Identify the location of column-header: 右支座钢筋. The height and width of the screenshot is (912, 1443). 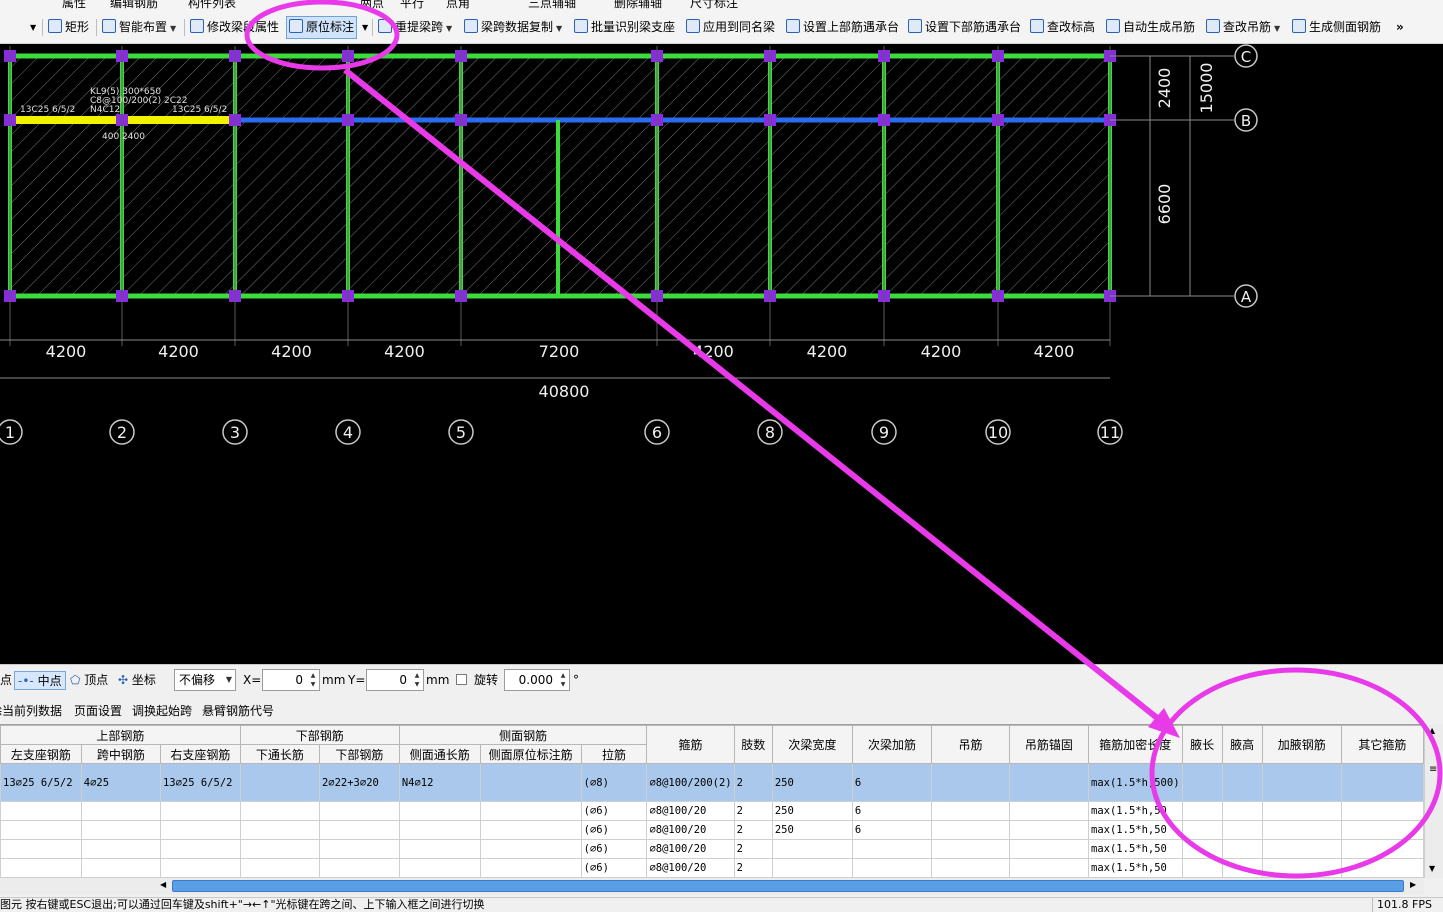
(200, 754).